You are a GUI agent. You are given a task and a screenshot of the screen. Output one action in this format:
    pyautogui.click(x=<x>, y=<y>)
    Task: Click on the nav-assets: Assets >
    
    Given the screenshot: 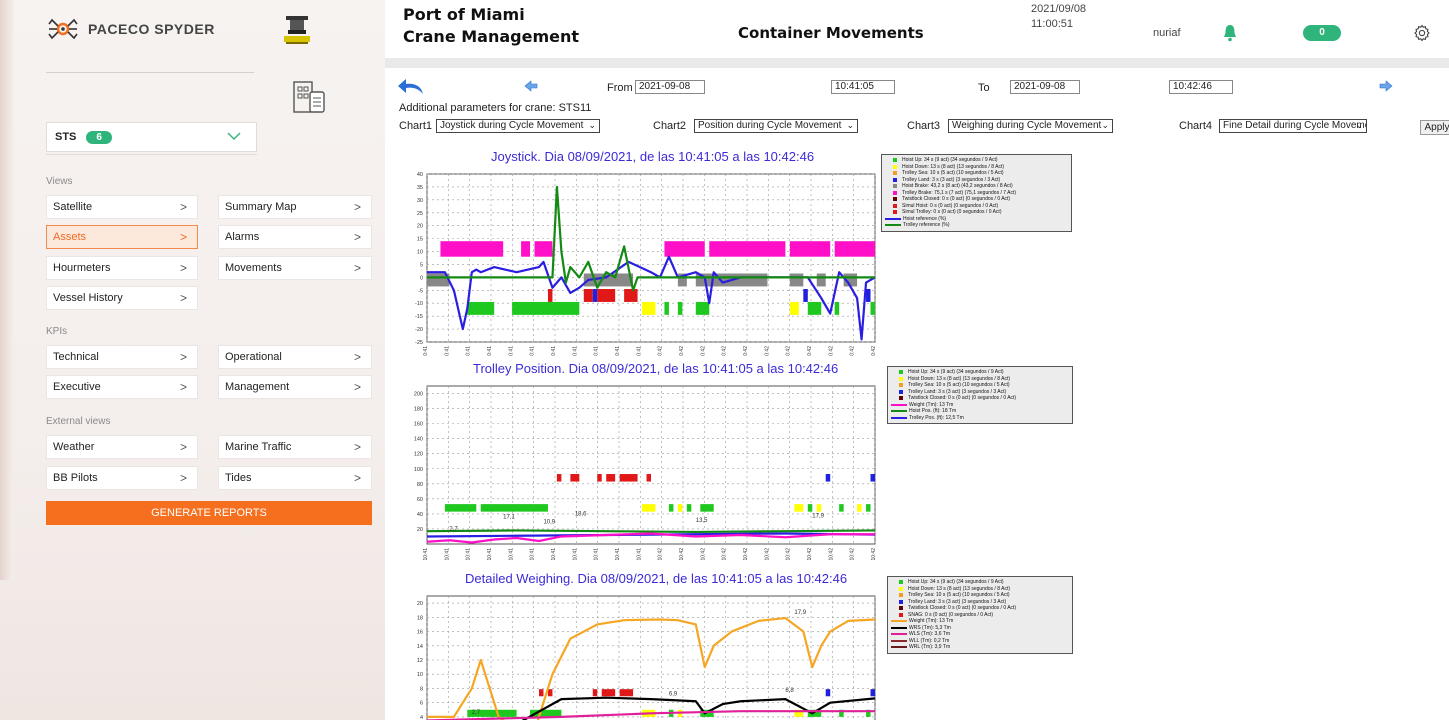 What is the action you would take?
    pyautogui.click(x=122, y=237)
    